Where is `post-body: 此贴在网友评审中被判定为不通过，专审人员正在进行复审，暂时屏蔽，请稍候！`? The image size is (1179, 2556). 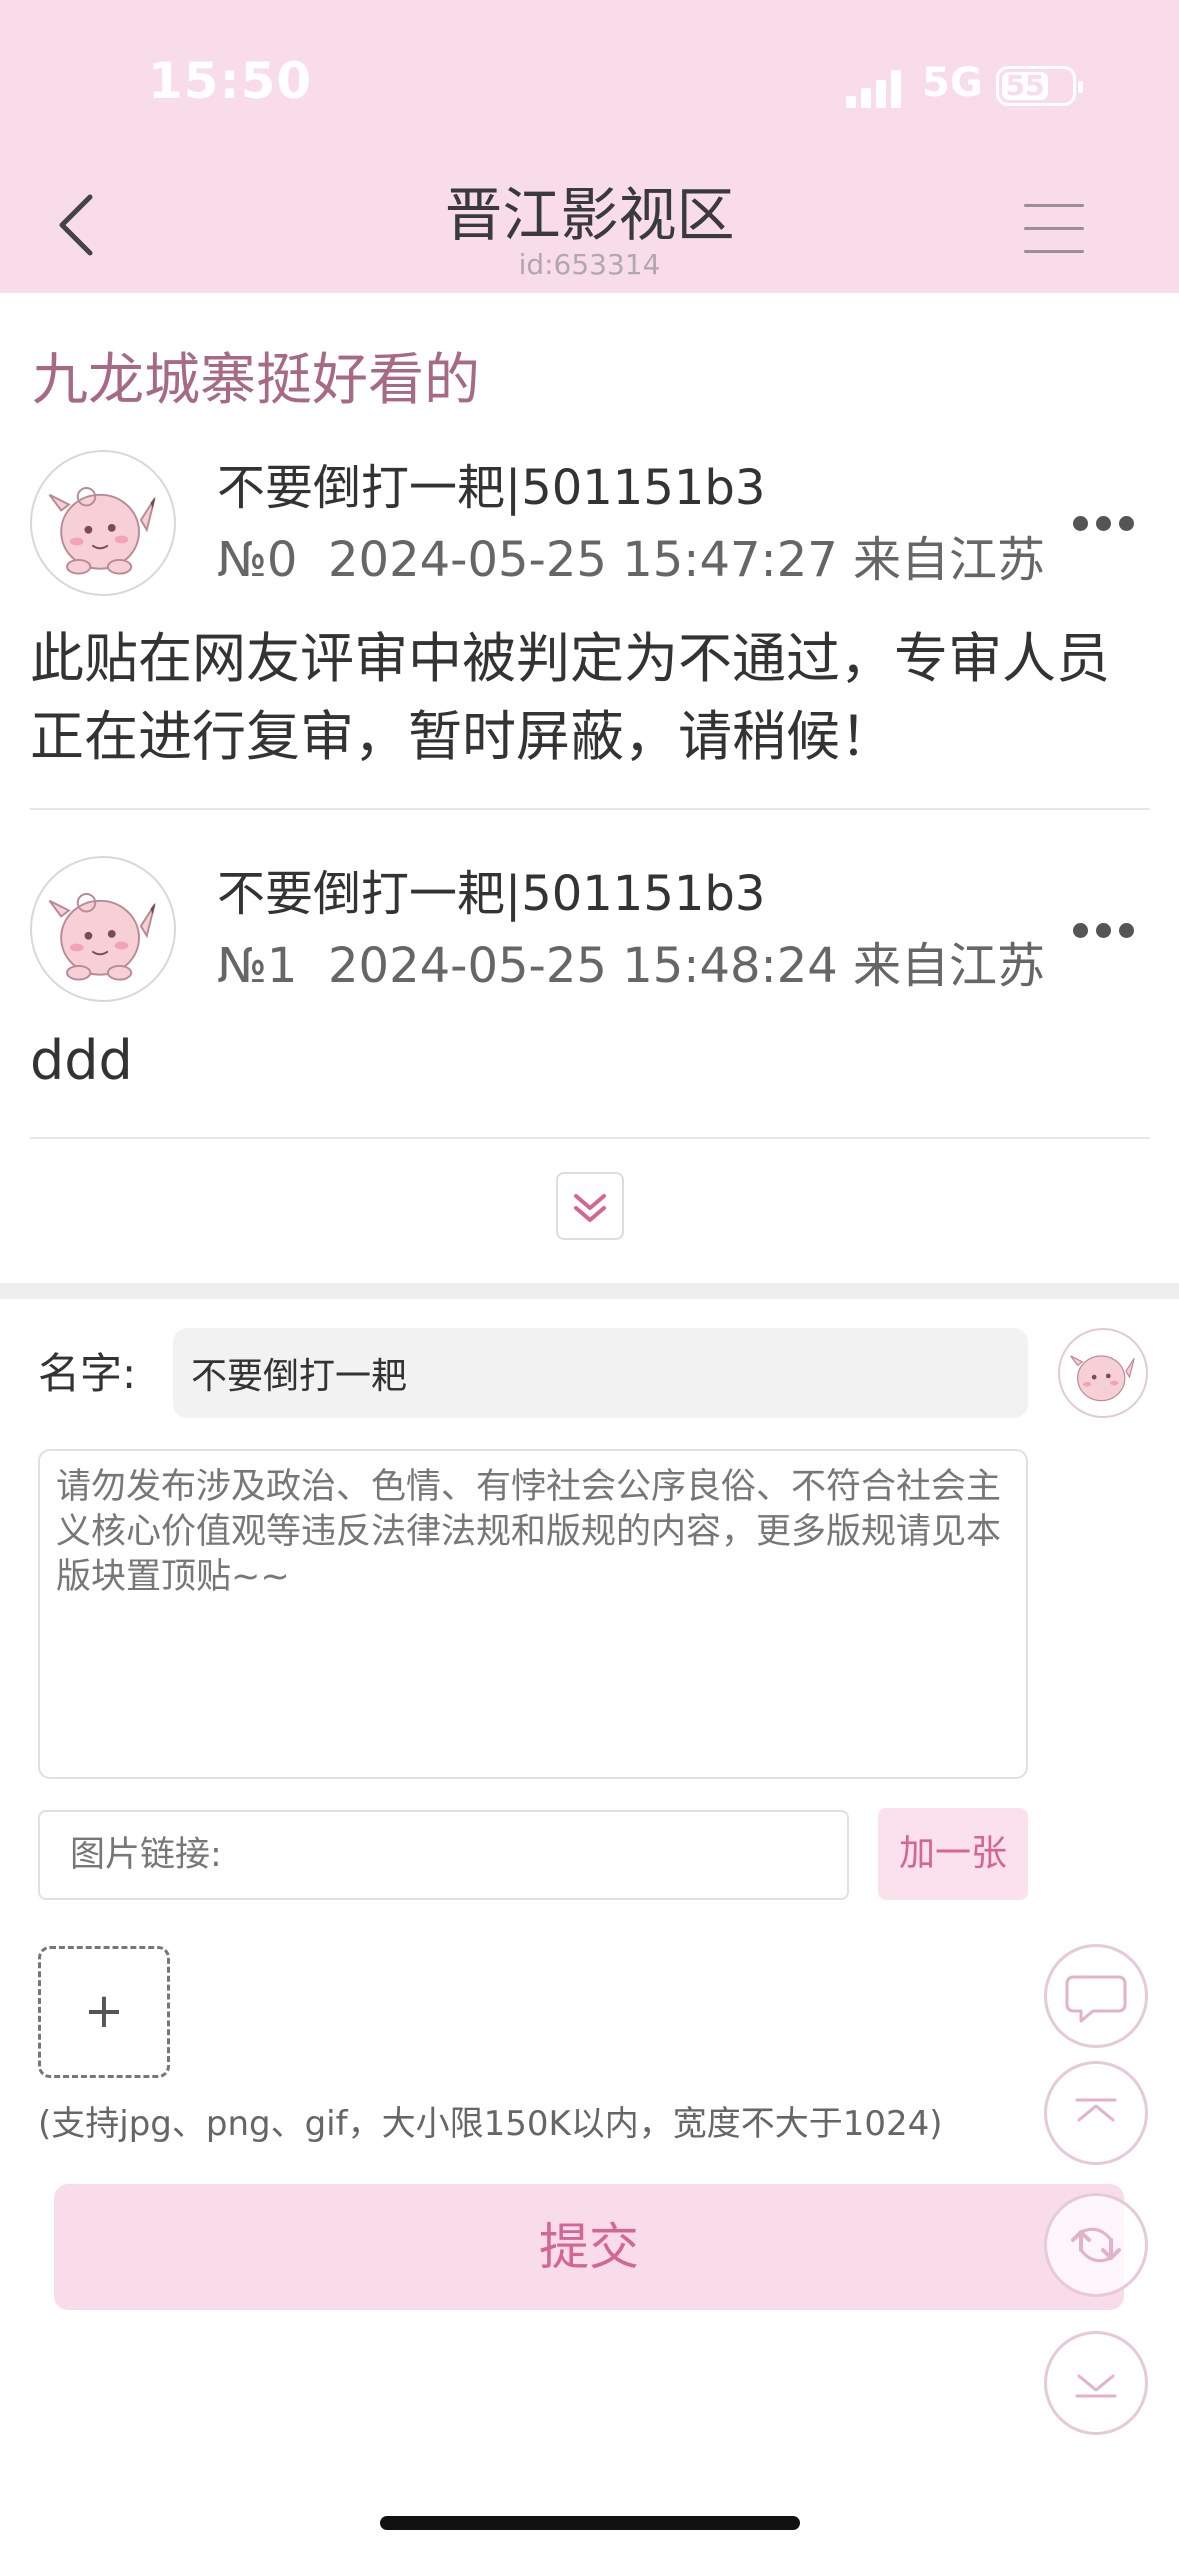
post-body: 此贴在网友评审中被判定为不通过，专审人员正在进行复审，暂时屏蔽，请稍候！ is located at coordinates (570, 697).